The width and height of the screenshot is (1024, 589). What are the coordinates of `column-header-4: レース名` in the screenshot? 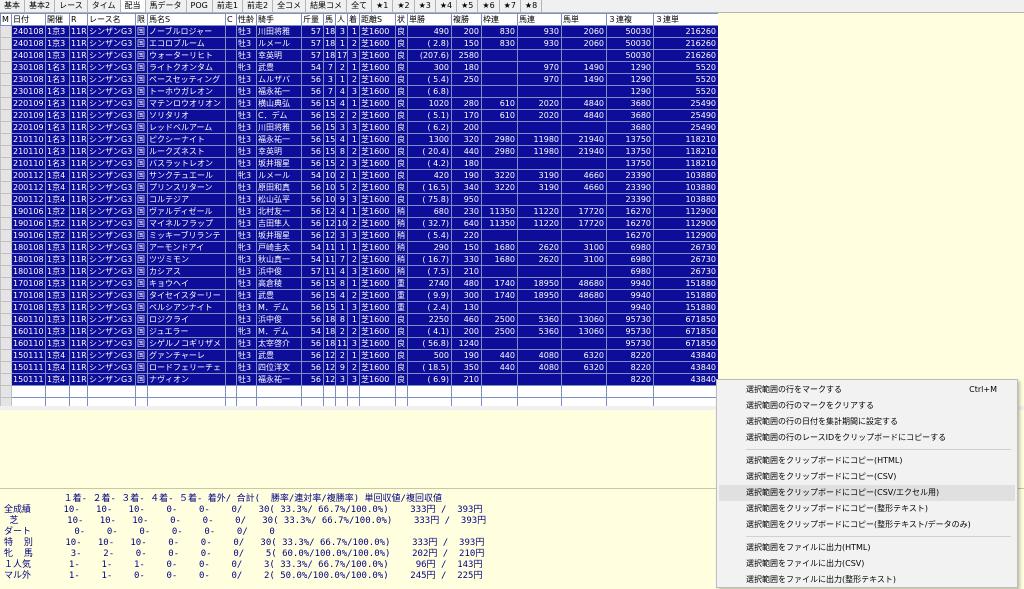 It's located at (111, 19).